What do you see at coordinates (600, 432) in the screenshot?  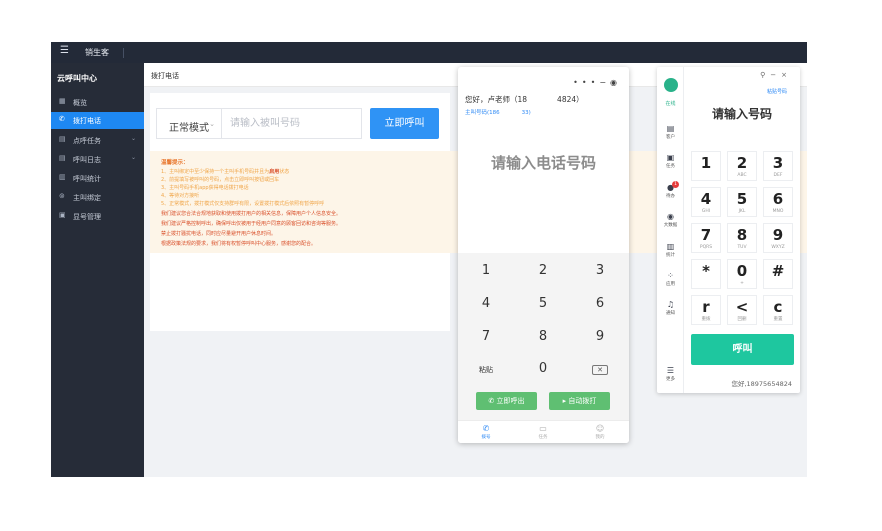 I see `tab-mine: ☺ 我的` at bounding box center [600, 432].